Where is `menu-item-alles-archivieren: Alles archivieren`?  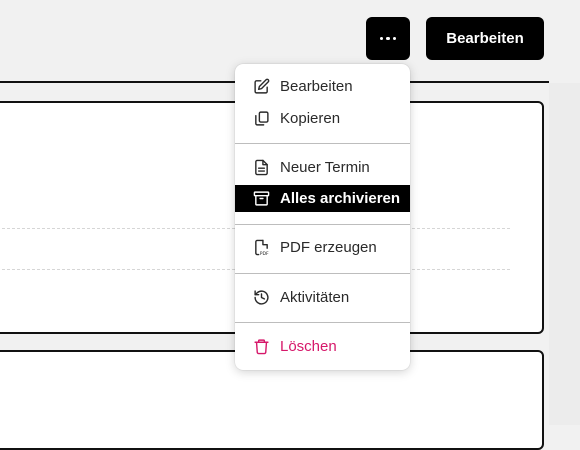
menu-item-alles-archivieren: Alles archivieren is located at coordinates (322, 198).